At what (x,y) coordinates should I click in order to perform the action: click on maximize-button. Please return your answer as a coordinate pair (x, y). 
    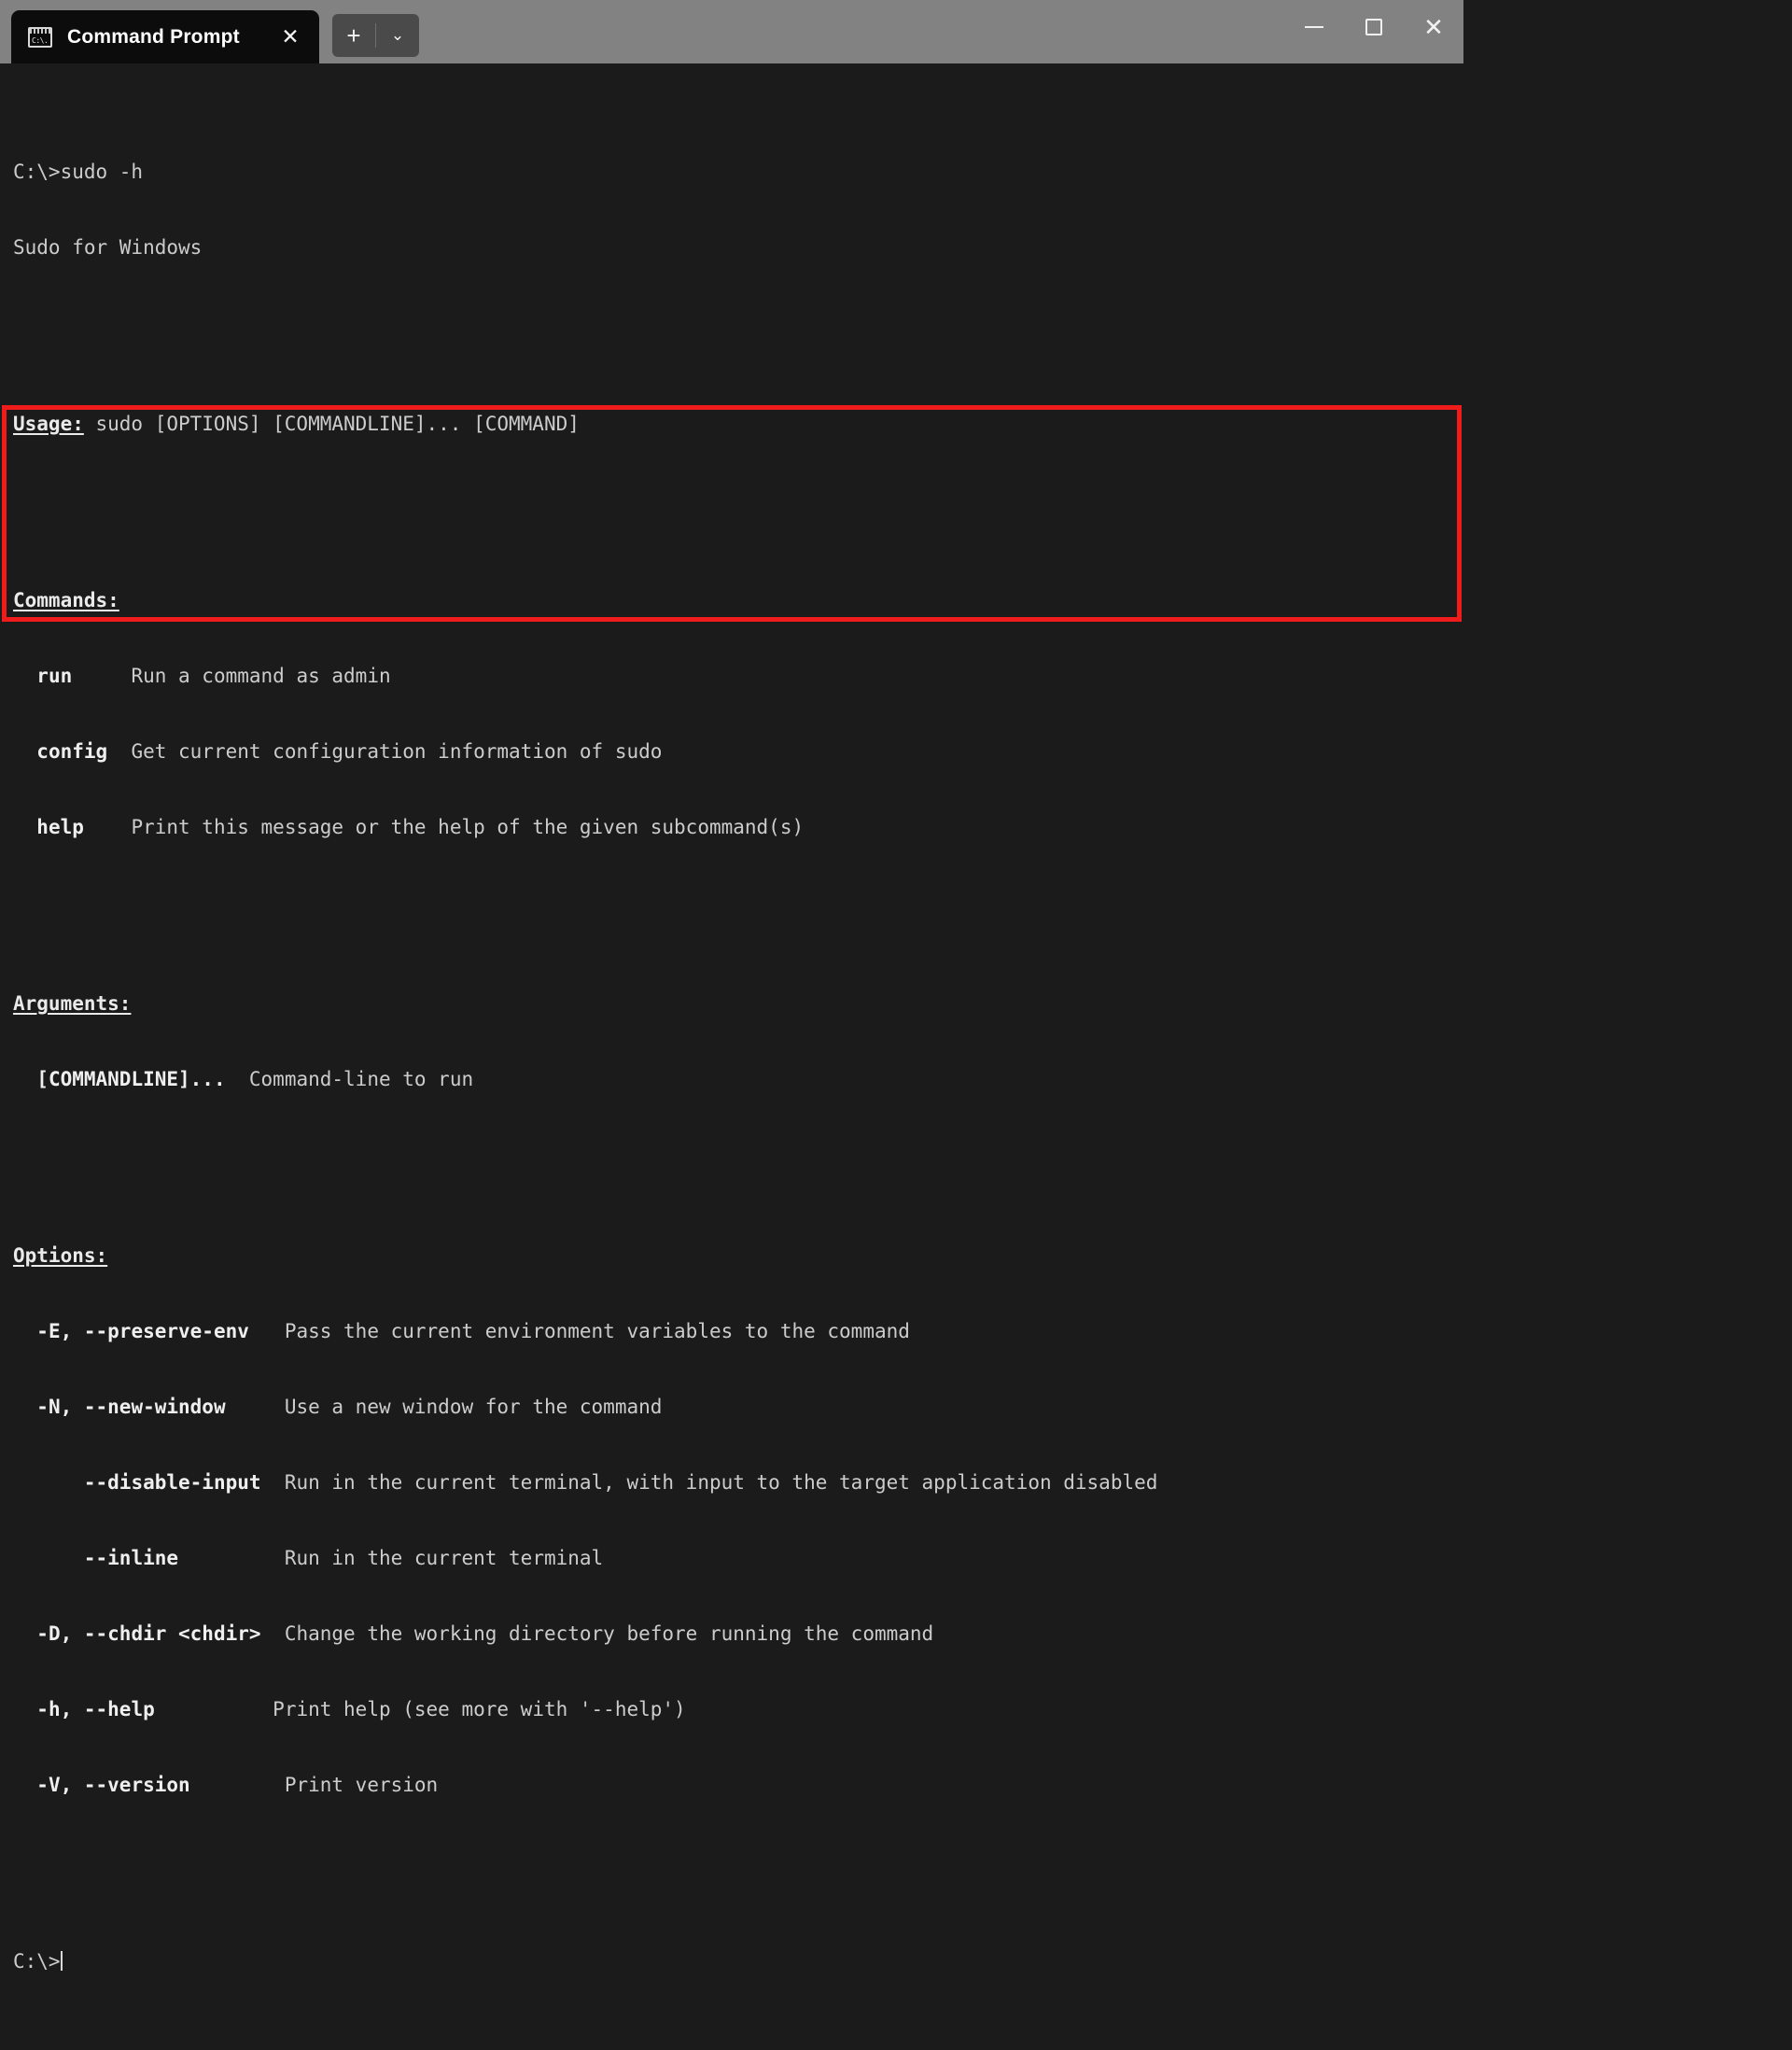
    Looking at the image, I should click on (1374, 27).